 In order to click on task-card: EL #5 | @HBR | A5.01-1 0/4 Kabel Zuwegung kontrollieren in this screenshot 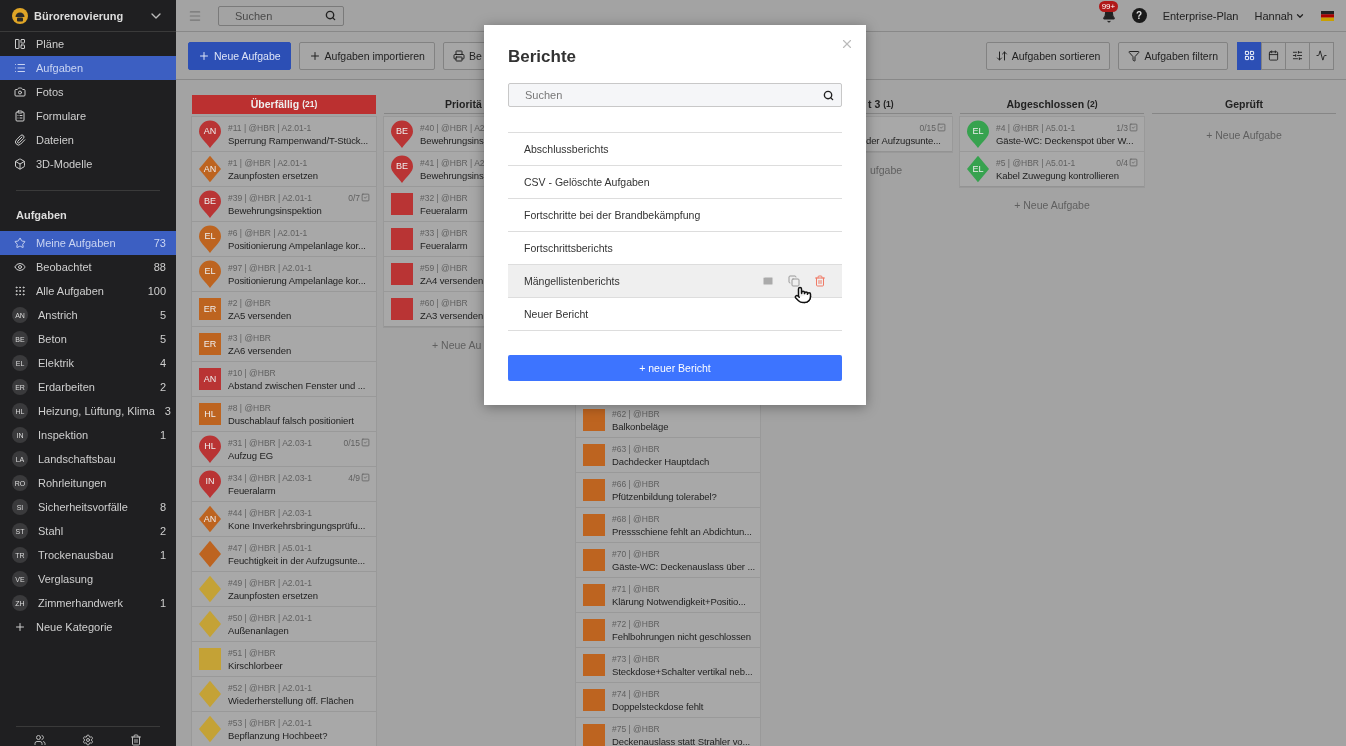, I will do `click(1052, 169)`.